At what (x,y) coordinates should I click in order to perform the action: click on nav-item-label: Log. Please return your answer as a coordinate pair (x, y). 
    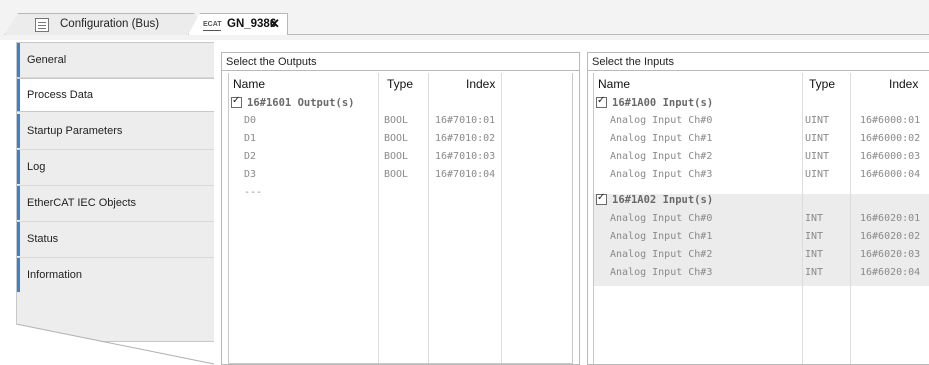
    Looking at the image, I should click on (36, 167).